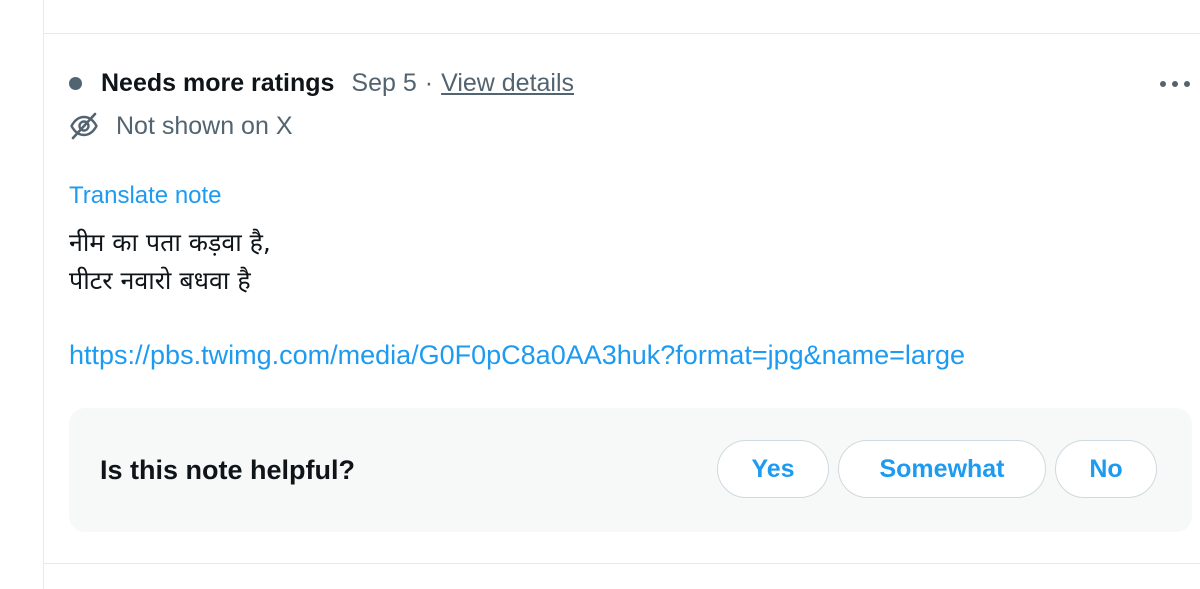  Describe the element at coordinates (227, 470) in the screenshot. I see `helpful-question: Is this note helpful?` at that location.